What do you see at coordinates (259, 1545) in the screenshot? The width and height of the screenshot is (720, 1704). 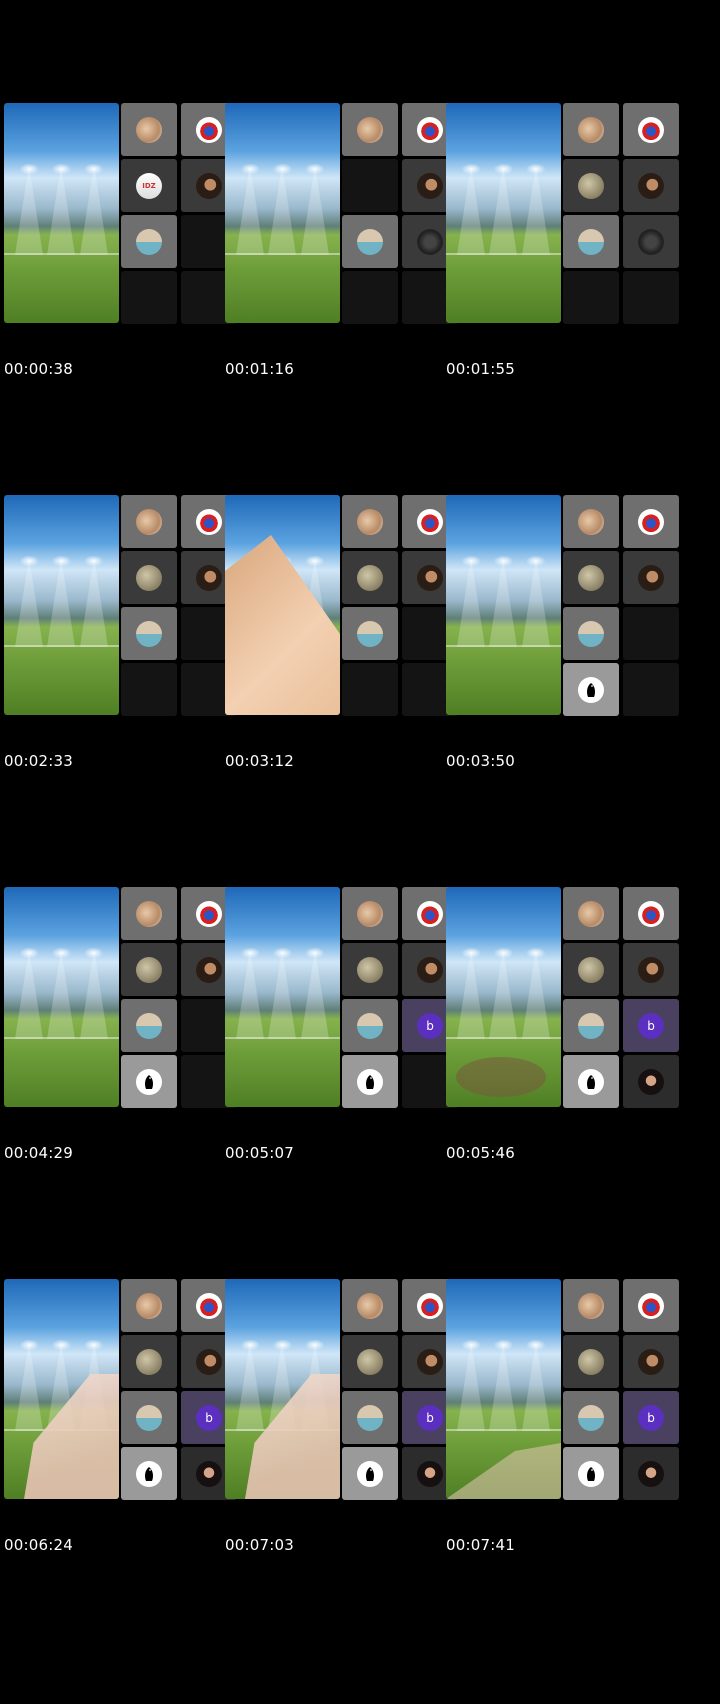 I see `timestamp-label: 00:07:03` at bounding box center [259, 1545].